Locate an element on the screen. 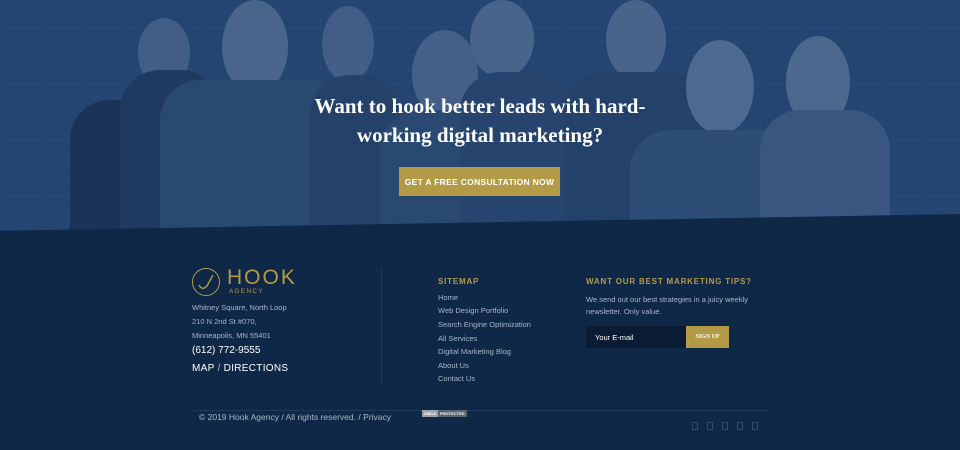 The width and height of the screenshot is (960, 450). address-line-3: Minneapolis, MN 55401 is located at coordinates (231, 335).